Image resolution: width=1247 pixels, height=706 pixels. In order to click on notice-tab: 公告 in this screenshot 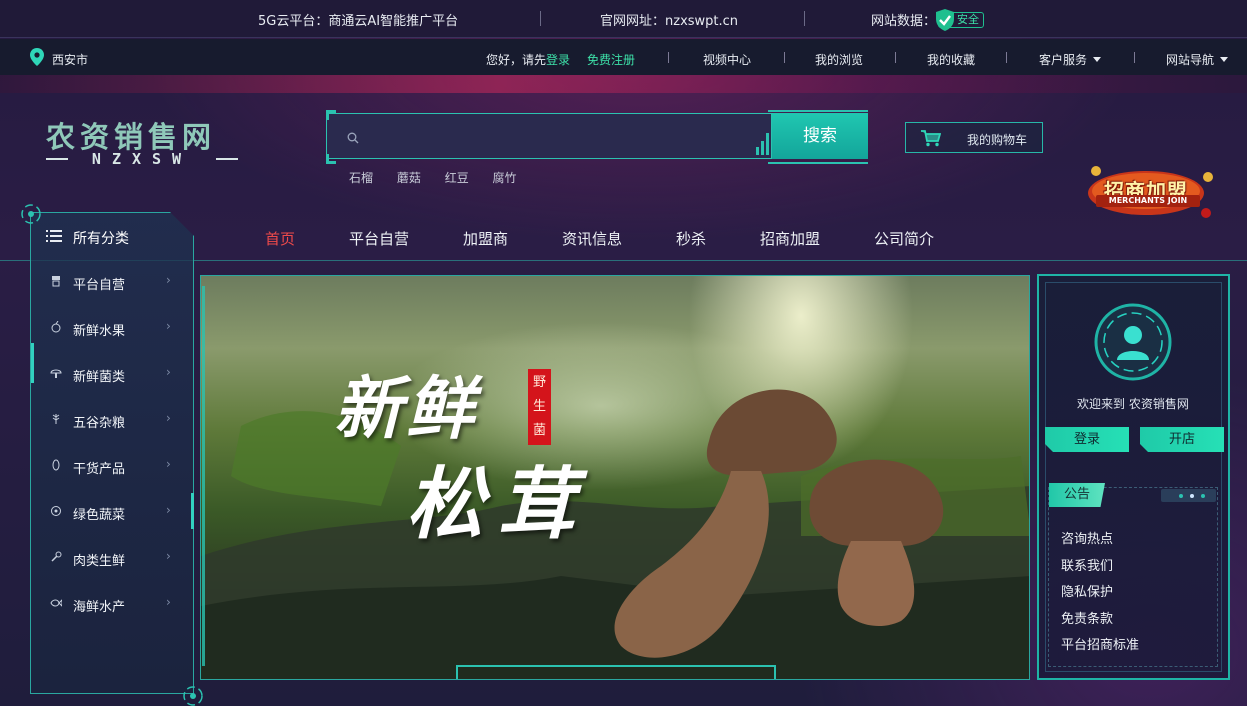, I will do `click(1077, 495)`.